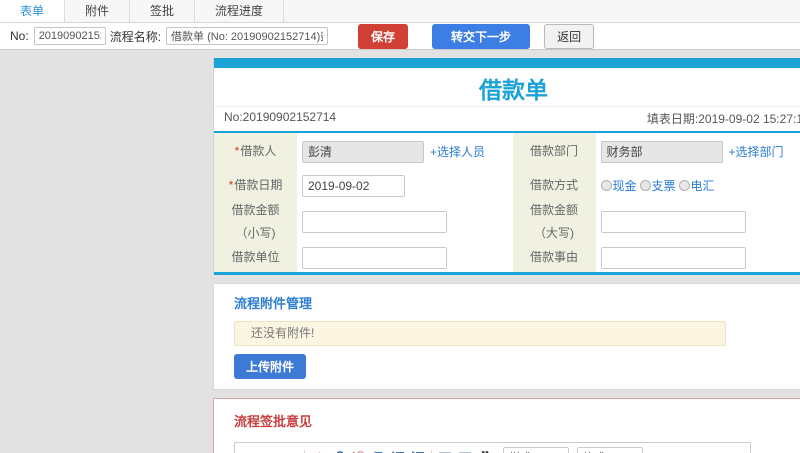 The image size is (800, 453). What do you see at coordinates (554, 222) in the screenshot?
I see `amount-big-label: 借款金额（大写)` at bounding box center [554, 222].